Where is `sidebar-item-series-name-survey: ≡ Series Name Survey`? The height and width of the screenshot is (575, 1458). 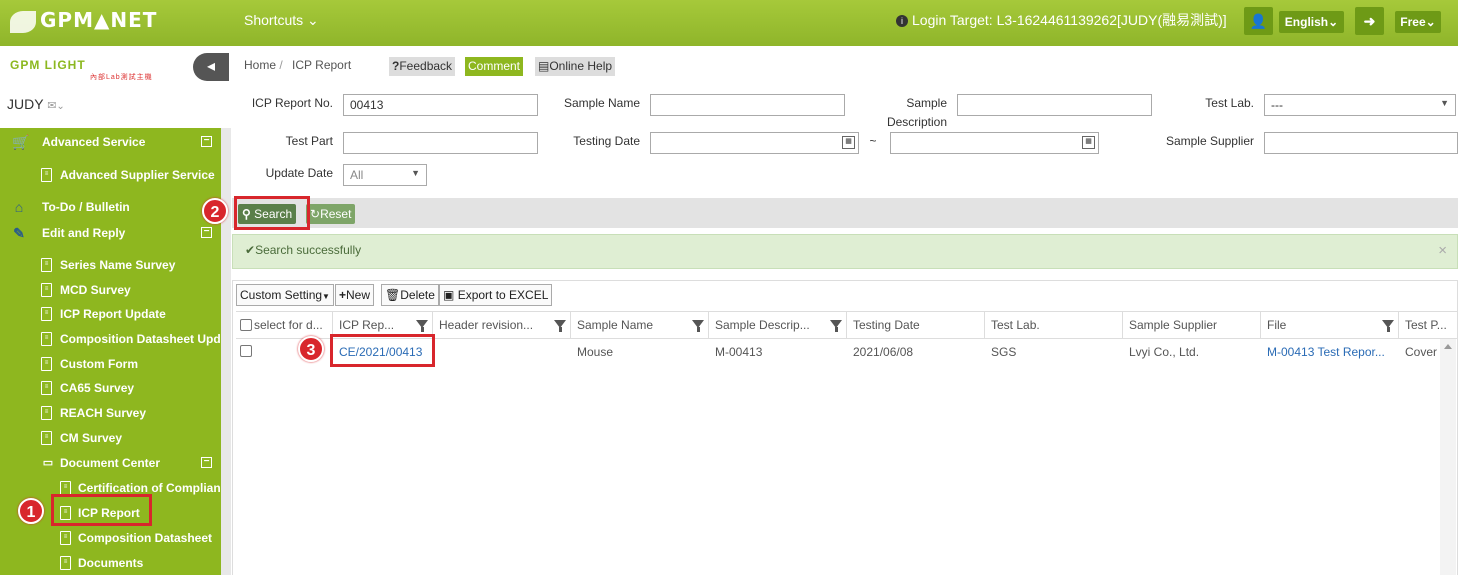
sidebar-item-series-name-survey: ≡ Series Name Survey is located at coordinates (110, 265).